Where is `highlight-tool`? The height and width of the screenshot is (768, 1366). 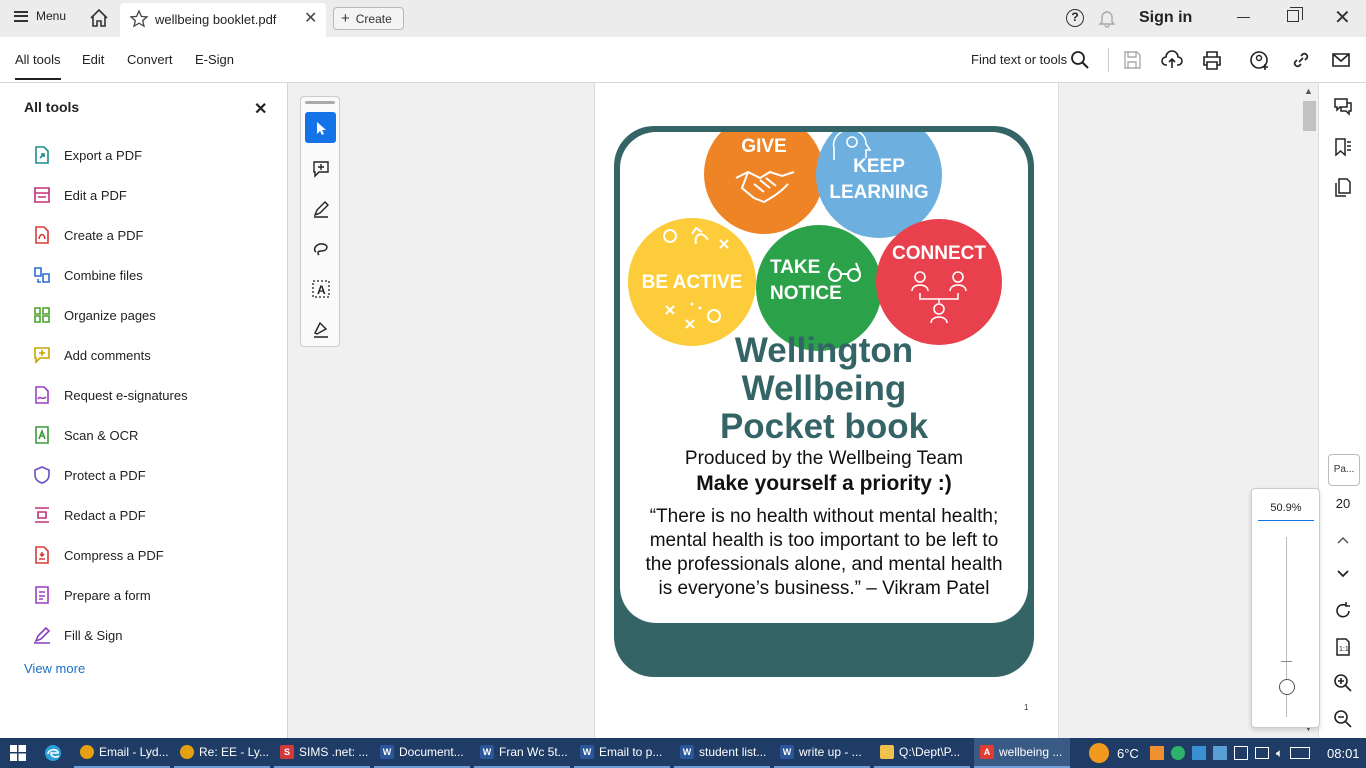
highlight-tool is located at coordinates (320, 208).